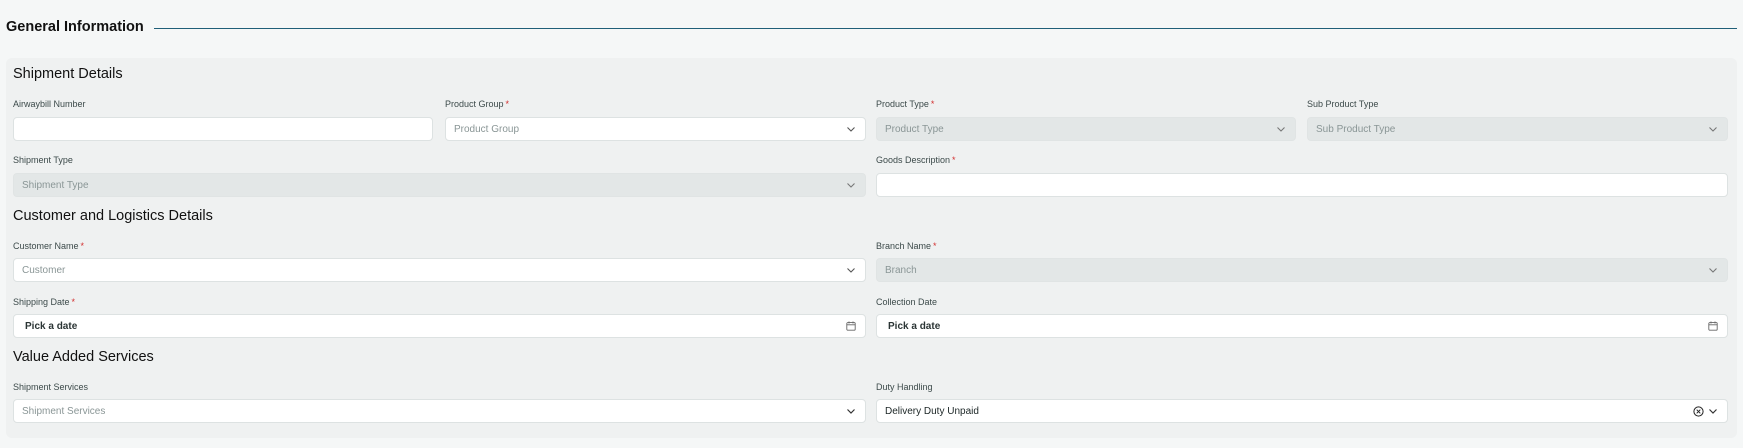 The width and height of the screenshot is (1743, 448). I want to click on product-type-label: Product Type *, so click(905, 104).